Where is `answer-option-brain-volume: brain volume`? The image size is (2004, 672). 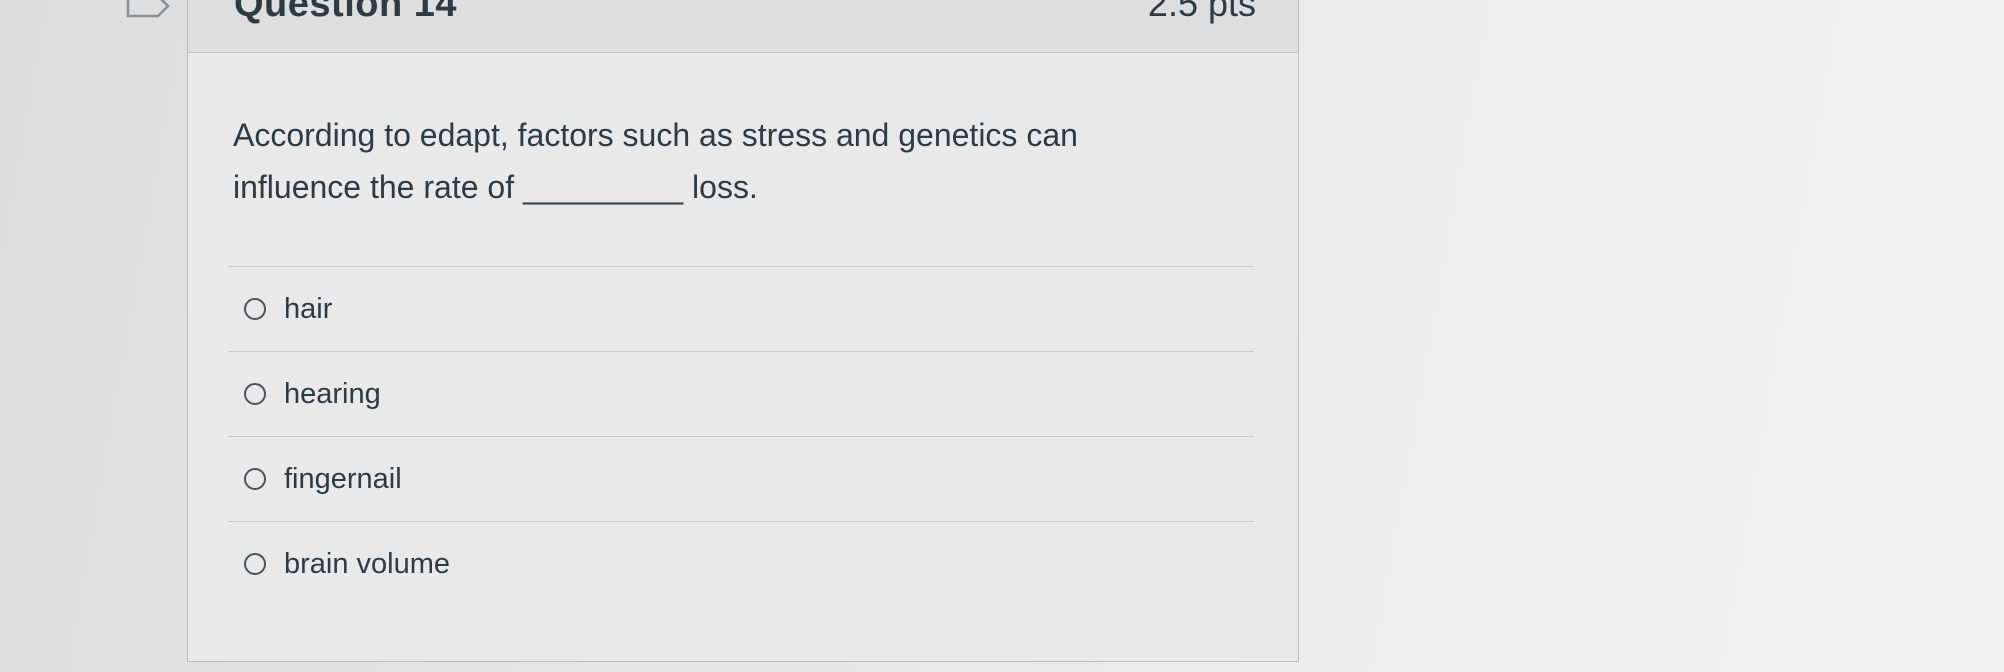
answer-option-brain-volume: brain volume is located at coordinates (741, 563).